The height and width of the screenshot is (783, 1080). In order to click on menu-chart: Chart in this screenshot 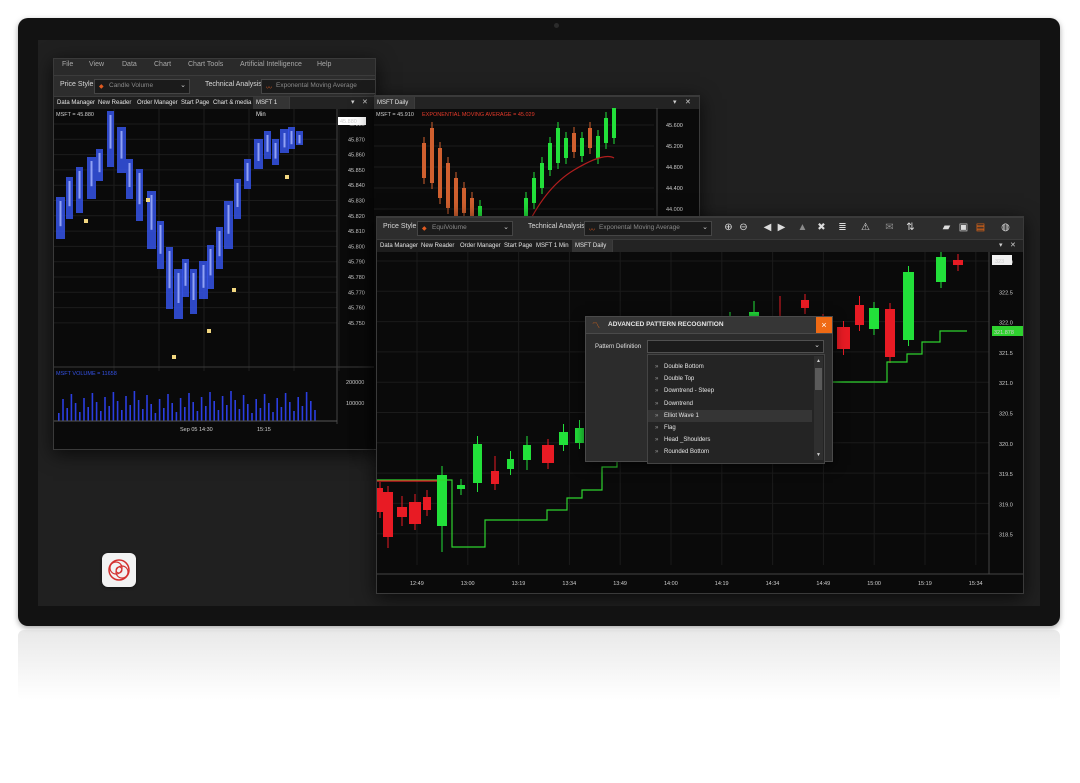, I will do `click(162, 64)`.